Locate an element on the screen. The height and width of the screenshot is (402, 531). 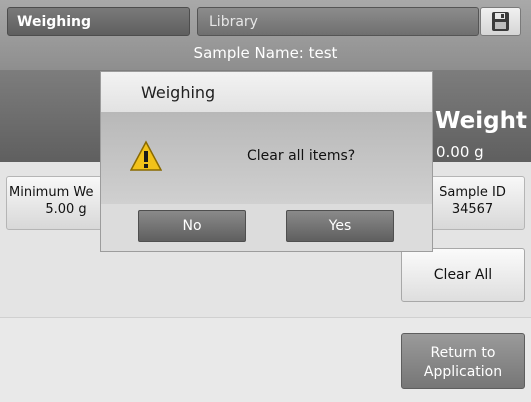
save-button is located at coordinates (500, 21).